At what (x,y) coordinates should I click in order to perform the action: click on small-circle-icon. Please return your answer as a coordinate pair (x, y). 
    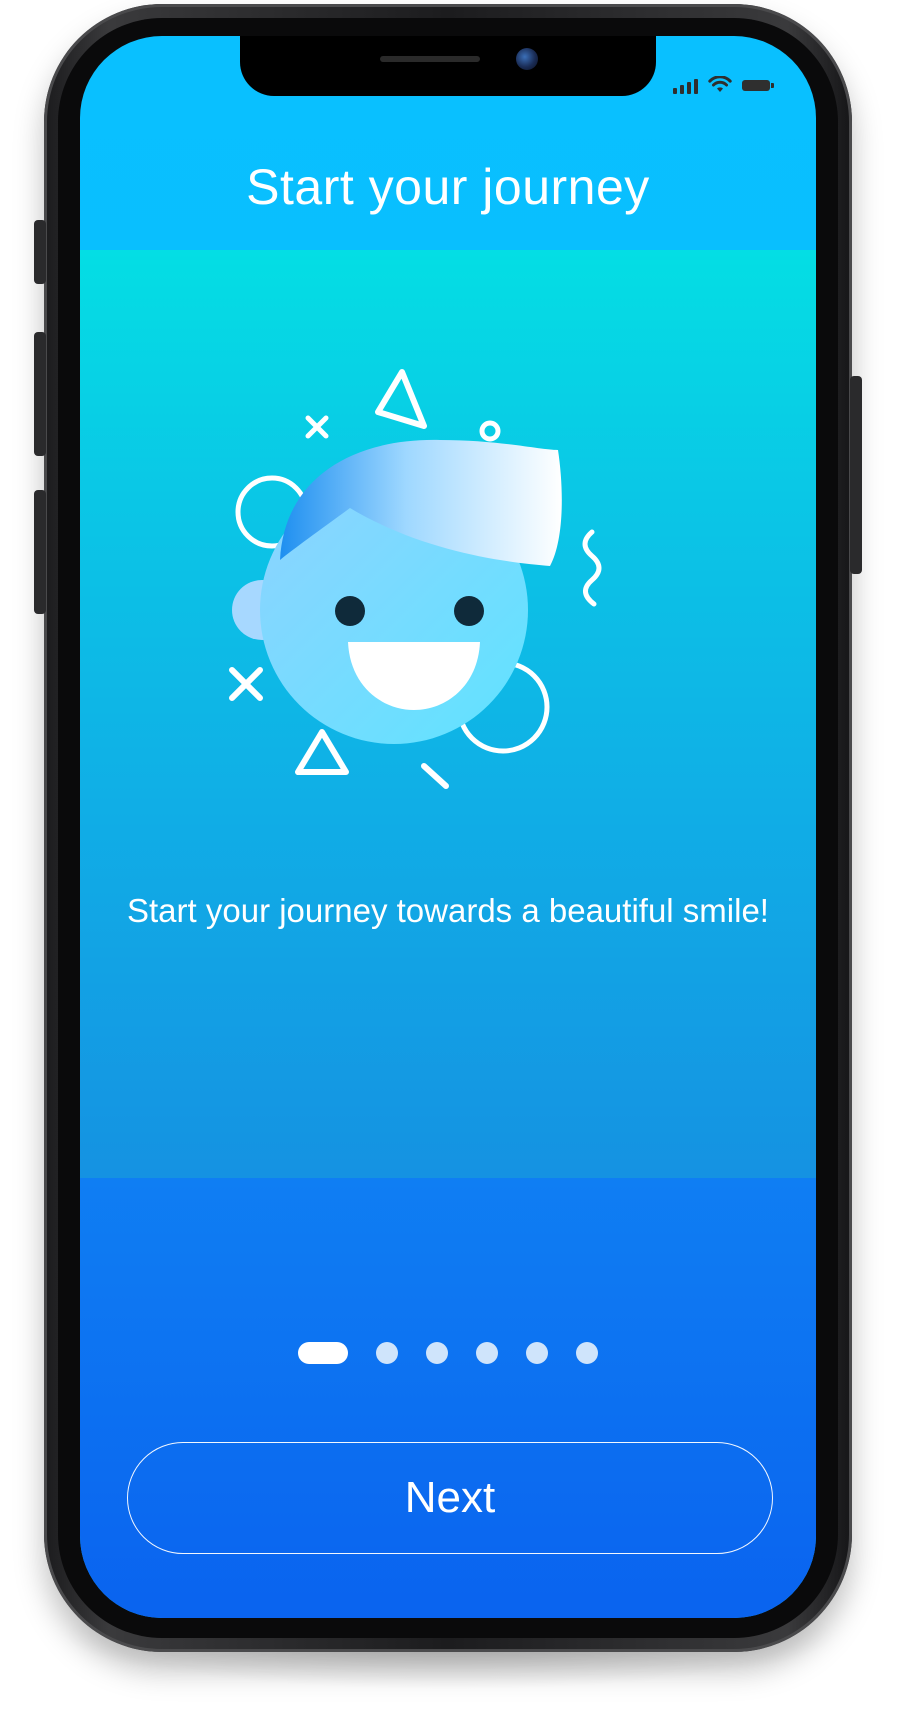
    Looking at the image, I should click on (490, 431).